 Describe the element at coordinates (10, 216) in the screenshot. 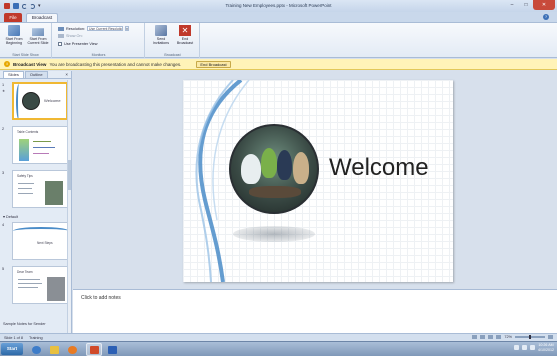

I see `section-header: ▾ Default` at that location.